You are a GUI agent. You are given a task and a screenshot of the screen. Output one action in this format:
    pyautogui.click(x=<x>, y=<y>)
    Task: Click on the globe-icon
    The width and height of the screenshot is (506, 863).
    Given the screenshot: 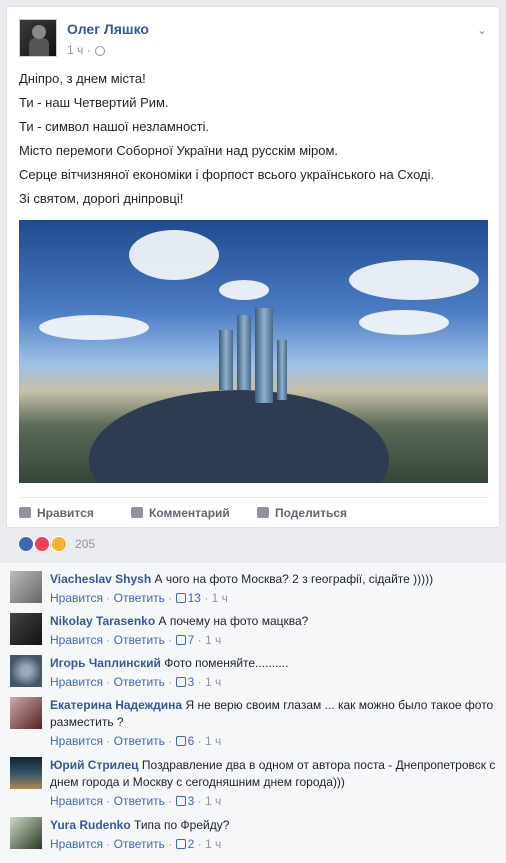 What is the action you would take?
    pyautogui.click(x=99, y=50)
    